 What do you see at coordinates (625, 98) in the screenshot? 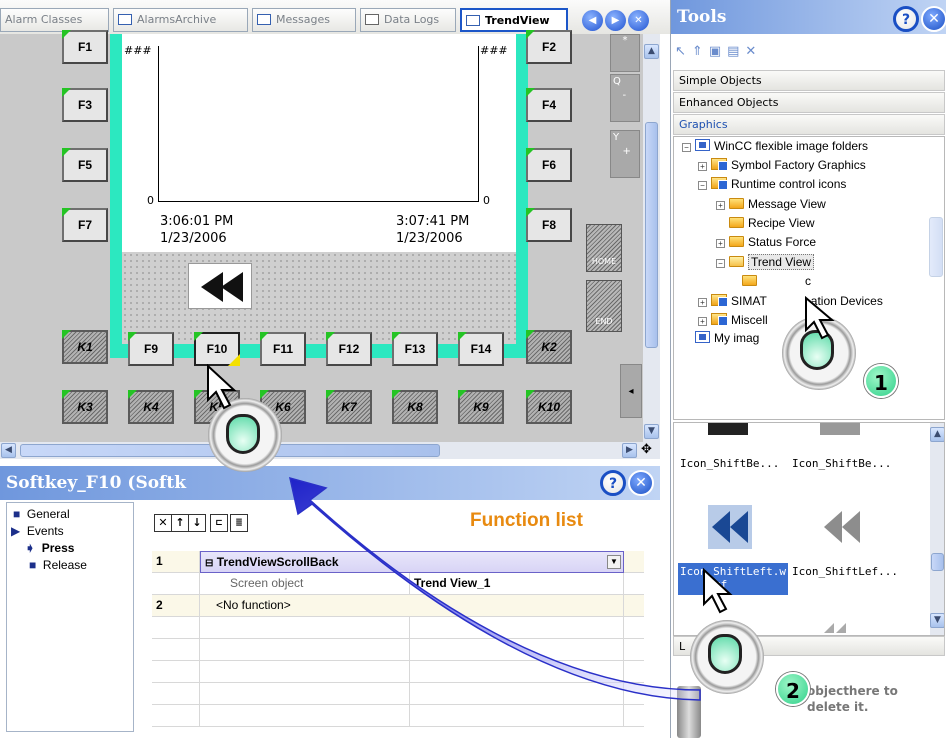
I see `key-zoom-out: Q -` at bounding box center [625, 98].